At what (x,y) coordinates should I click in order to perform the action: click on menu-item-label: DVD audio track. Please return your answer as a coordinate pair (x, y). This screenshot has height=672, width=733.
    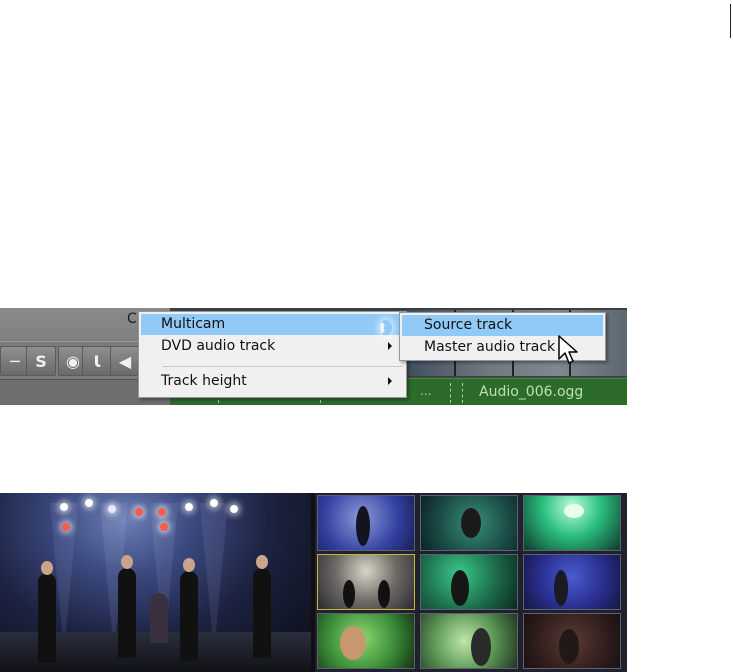
    Looking at the image, I should click on (218, 346).